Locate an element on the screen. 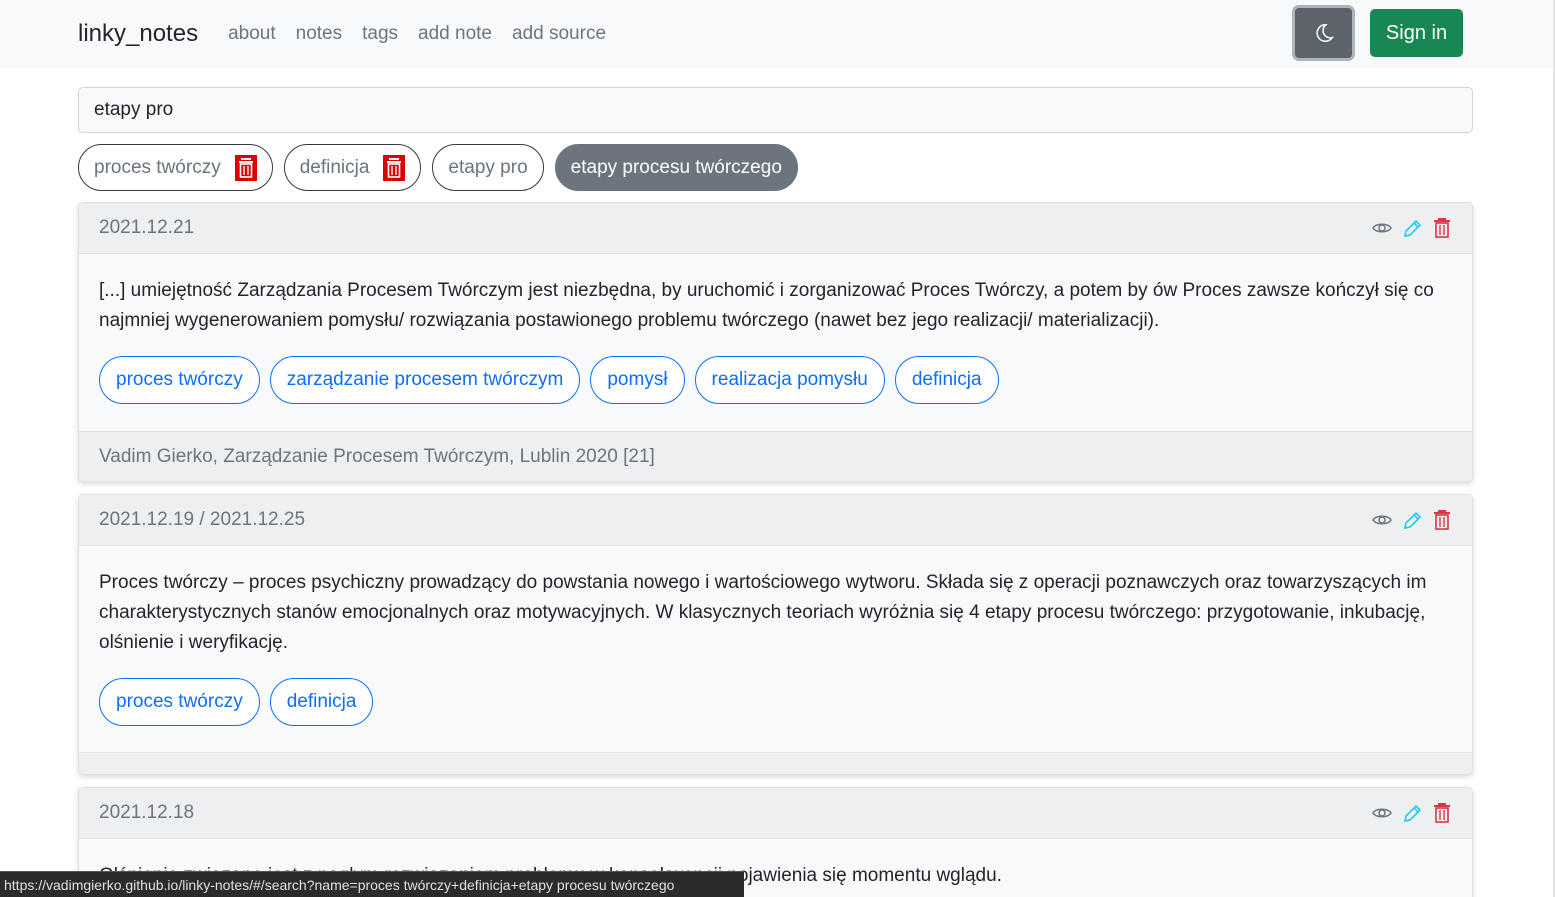 Image resolution: width=1555 pixels, height=897 pixels. filter-chip: definicja is located at coordinates (352, 167).